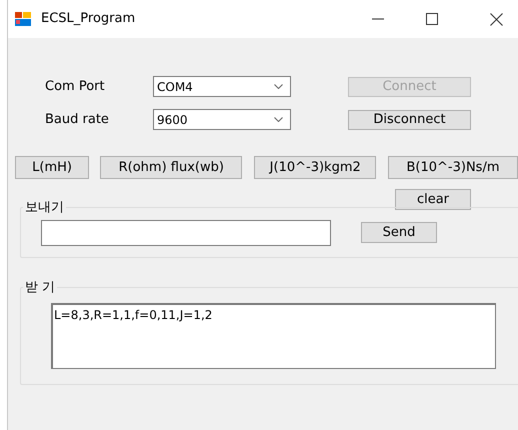 Image resolution: width=518 pixels, height=430 pixels. What do you see at coordinates (171, 167) in the screenshot?
I see `unit-button: R(ohm) flux(wb)` at bounding box center [171, 167].